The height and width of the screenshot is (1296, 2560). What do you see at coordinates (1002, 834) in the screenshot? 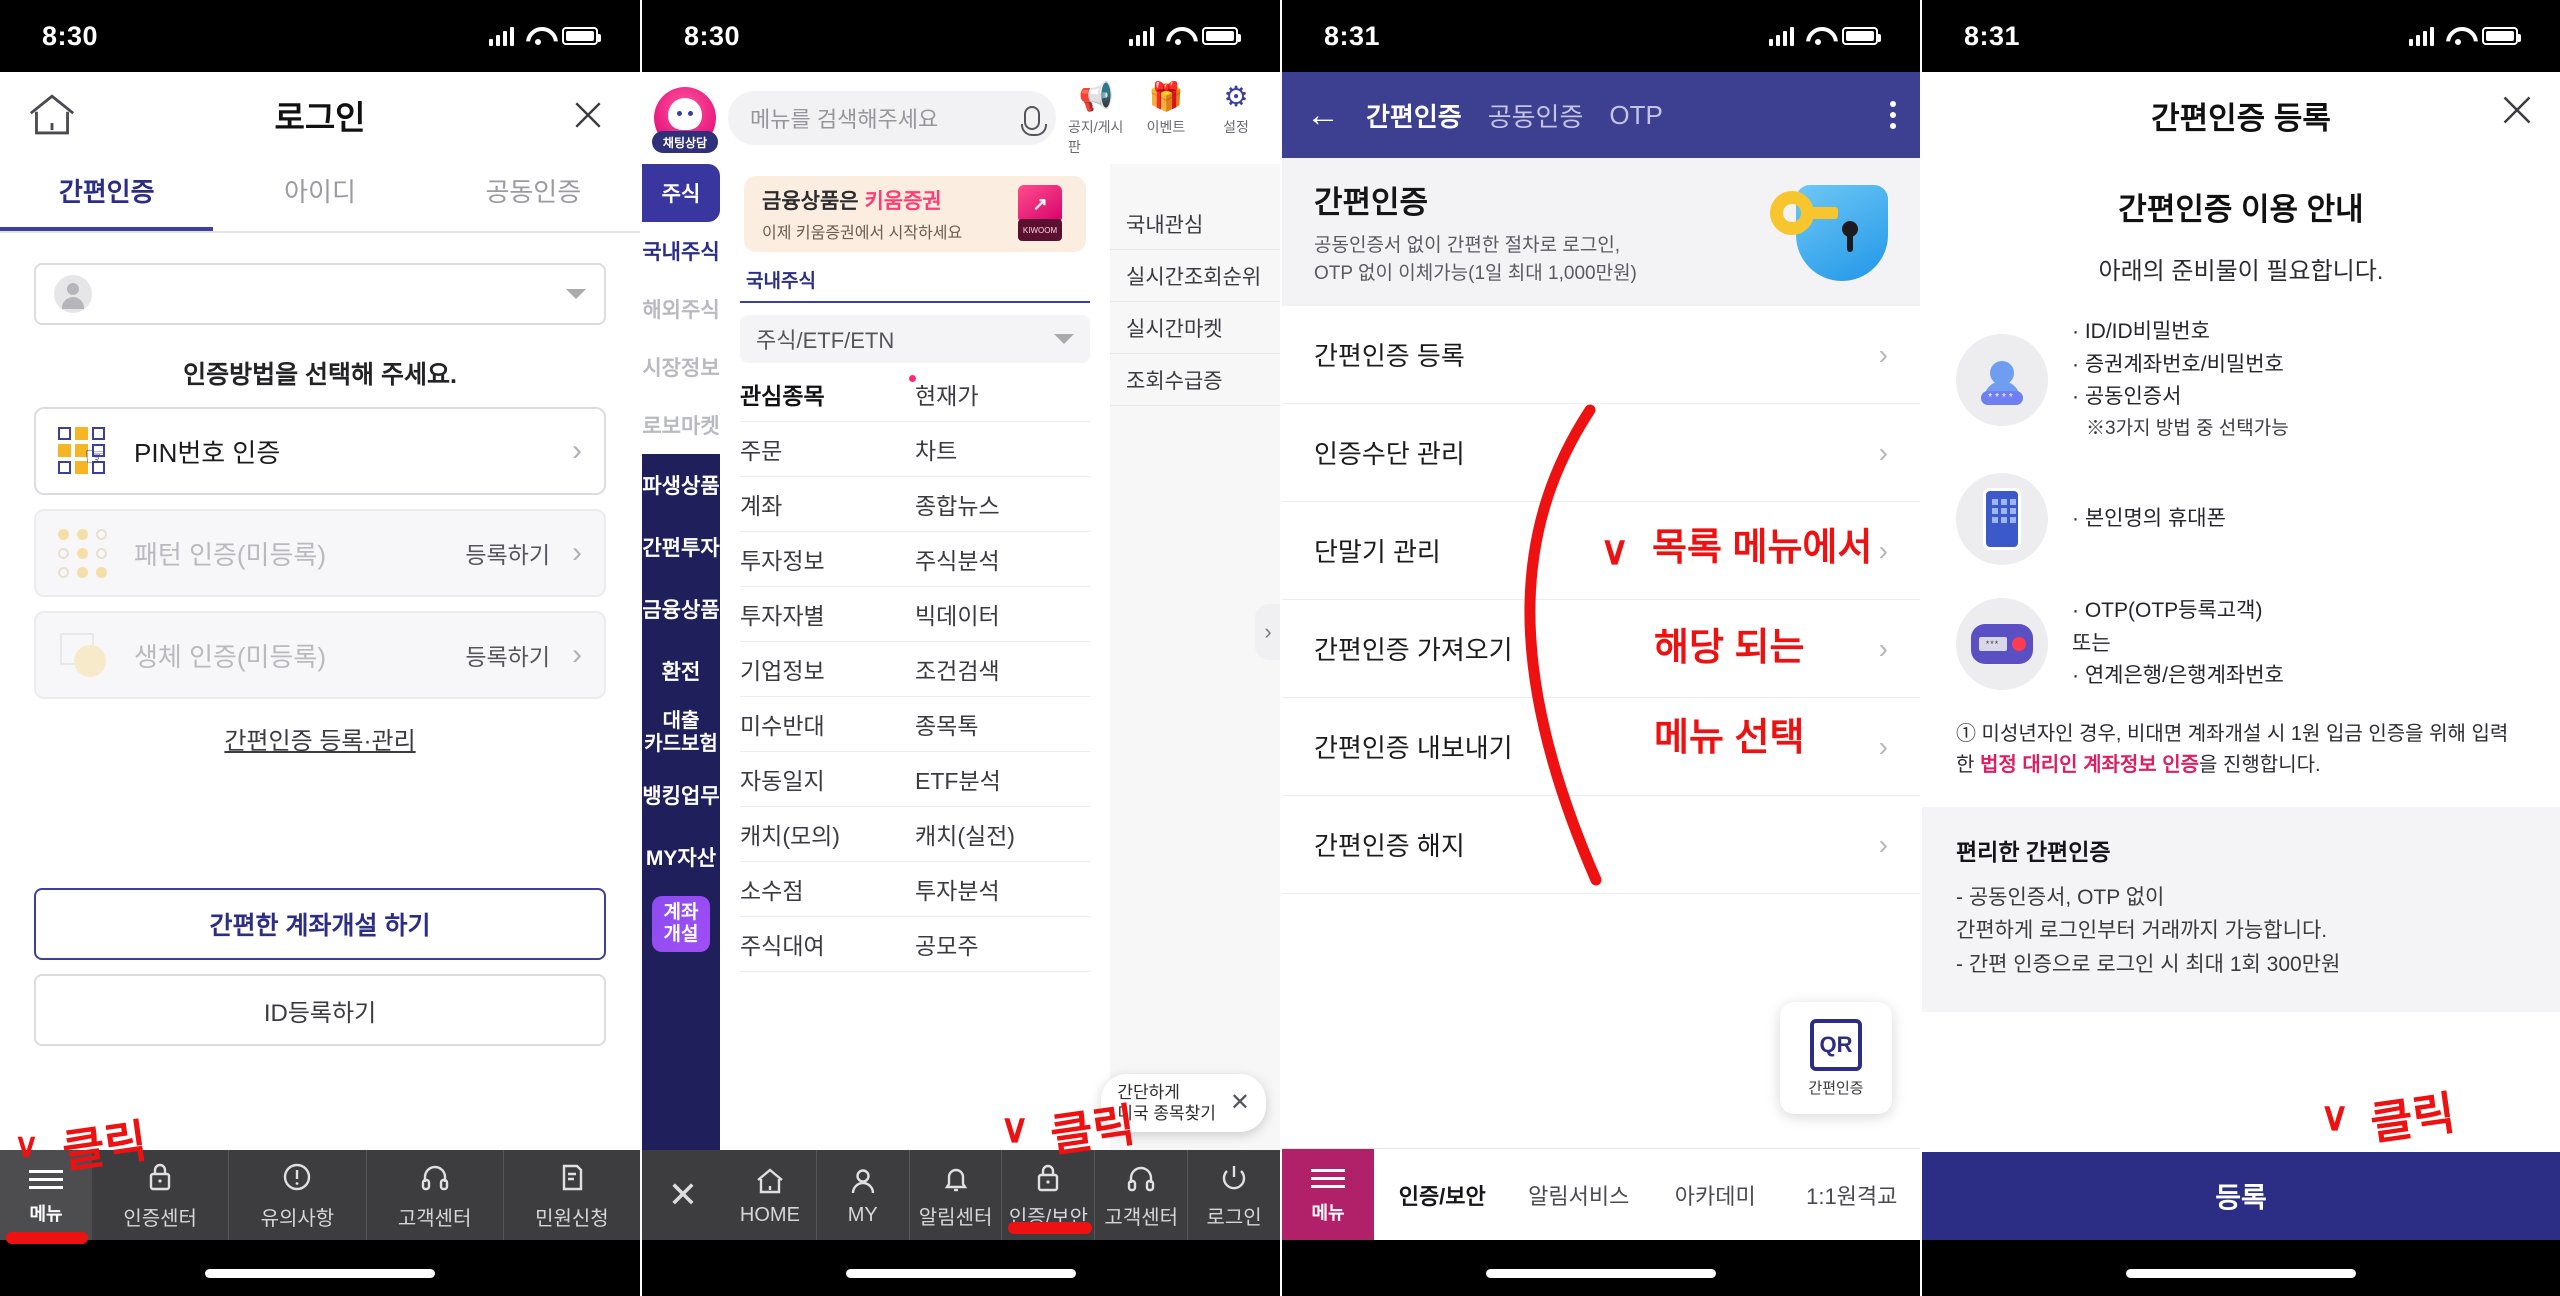
I see `menu-cell: 캐치(실전)` at bounding box center [1002, 834].